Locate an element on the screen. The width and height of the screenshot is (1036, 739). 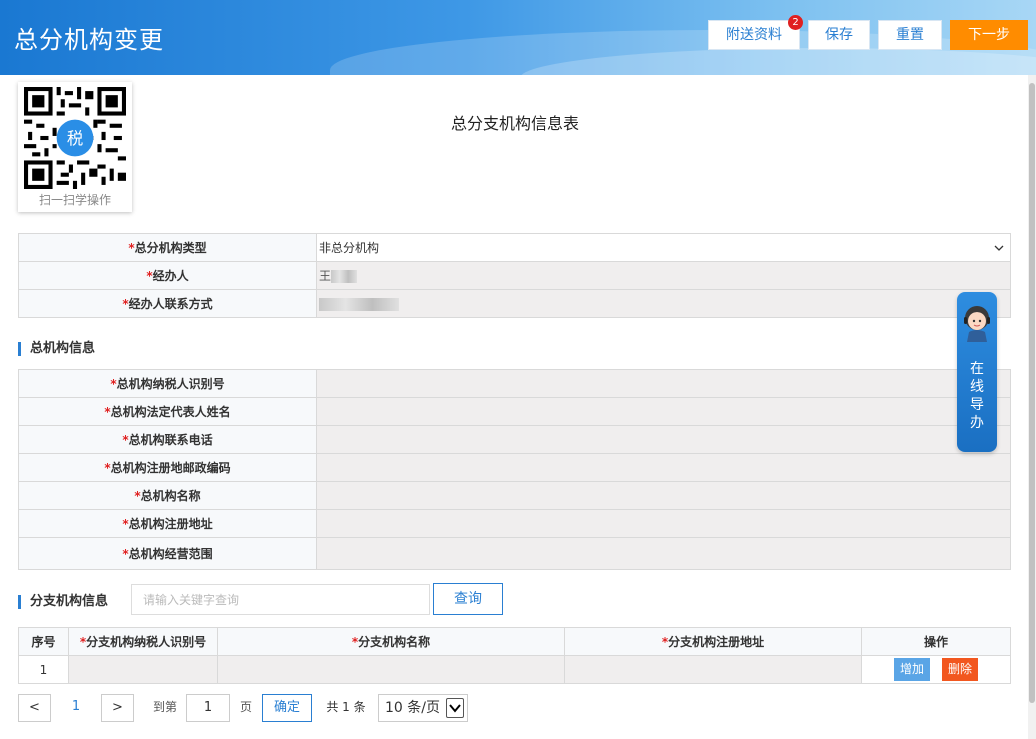
hq-taxpayer-id-field is located at coordinates (663, 383).